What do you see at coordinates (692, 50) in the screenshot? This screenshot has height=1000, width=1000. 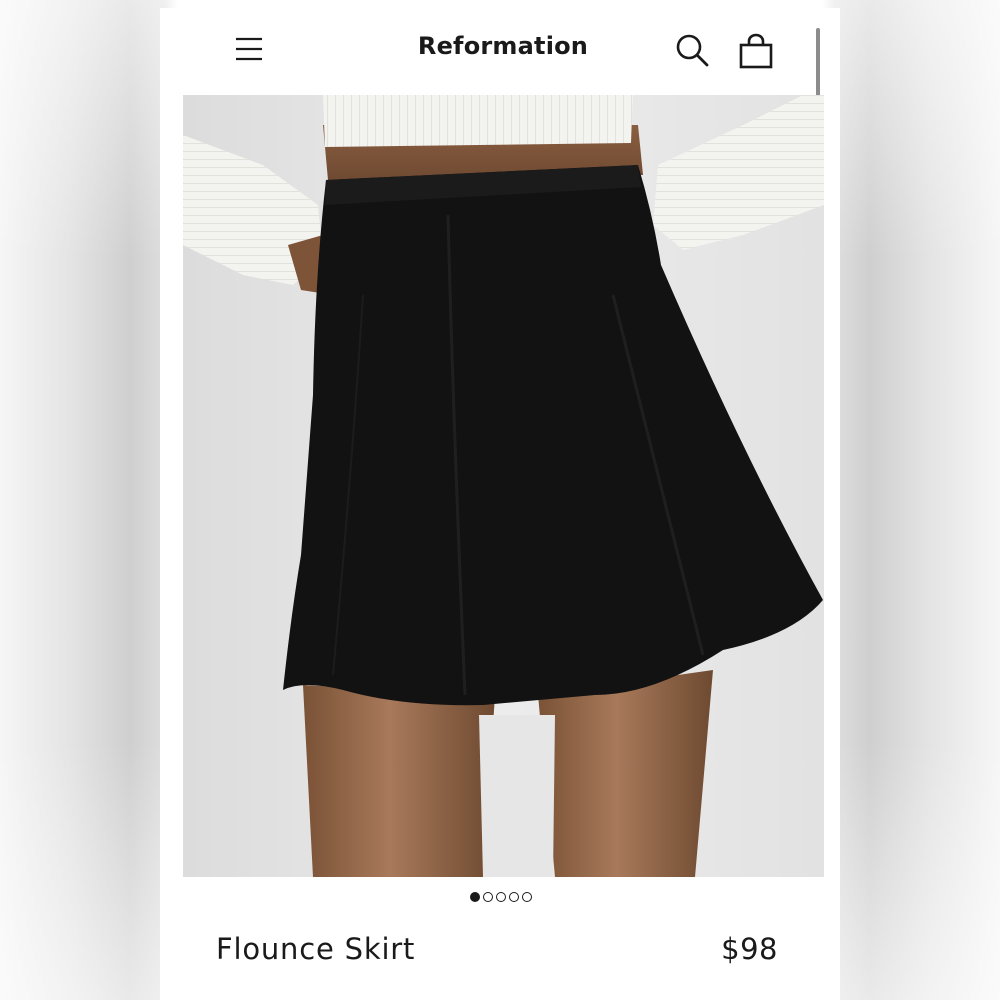 I see `search-icon` at bounding box center [692, 50].